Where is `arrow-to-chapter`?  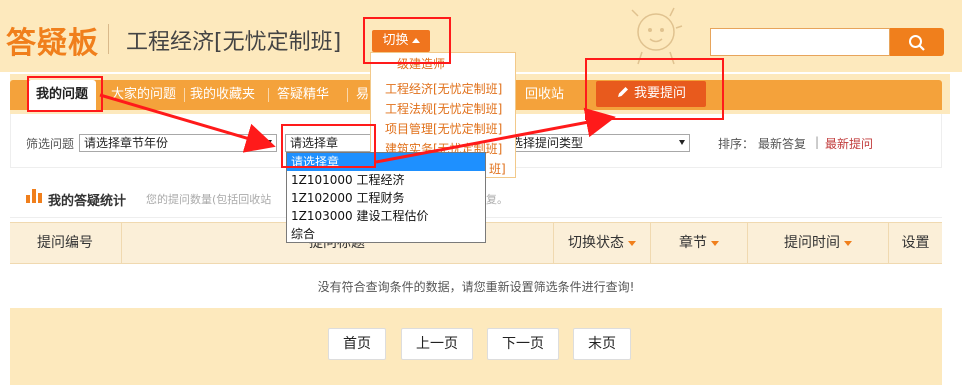 arrow-to-chapter is located at coordinates (187, 123).